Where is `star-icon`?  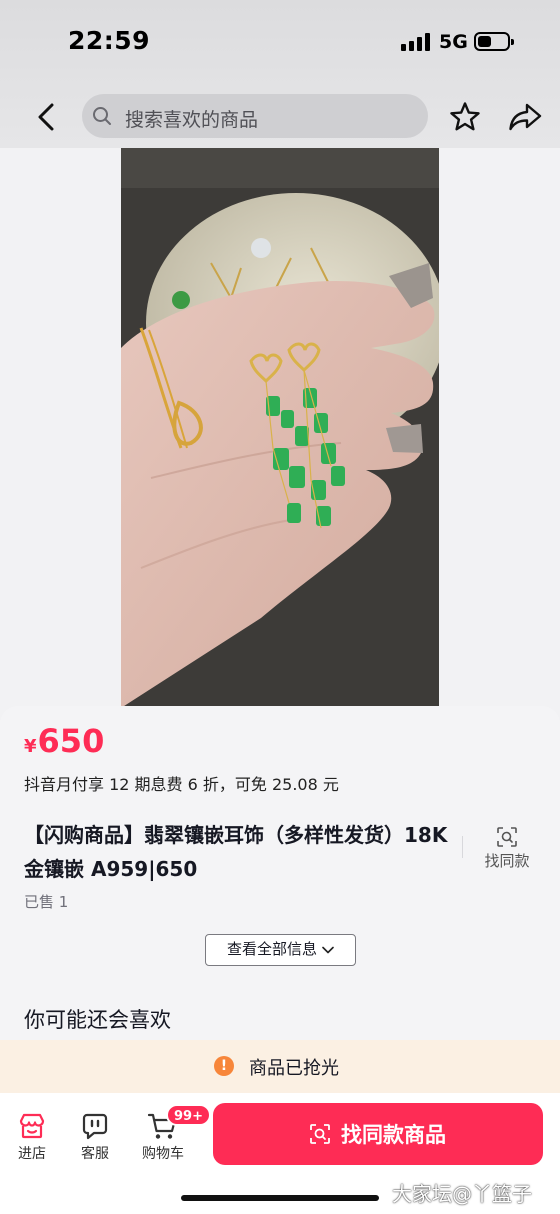
star-icon is located at coordinates (465, 116).